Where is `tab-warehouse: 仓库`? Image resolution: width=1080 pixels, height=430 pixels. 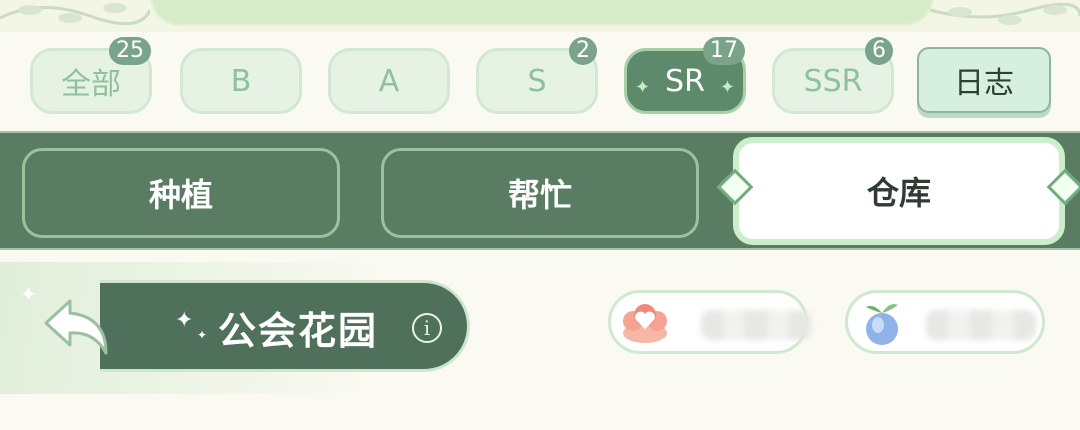
tab-warehouse: 仓库 is located at coordinates (899, 191).